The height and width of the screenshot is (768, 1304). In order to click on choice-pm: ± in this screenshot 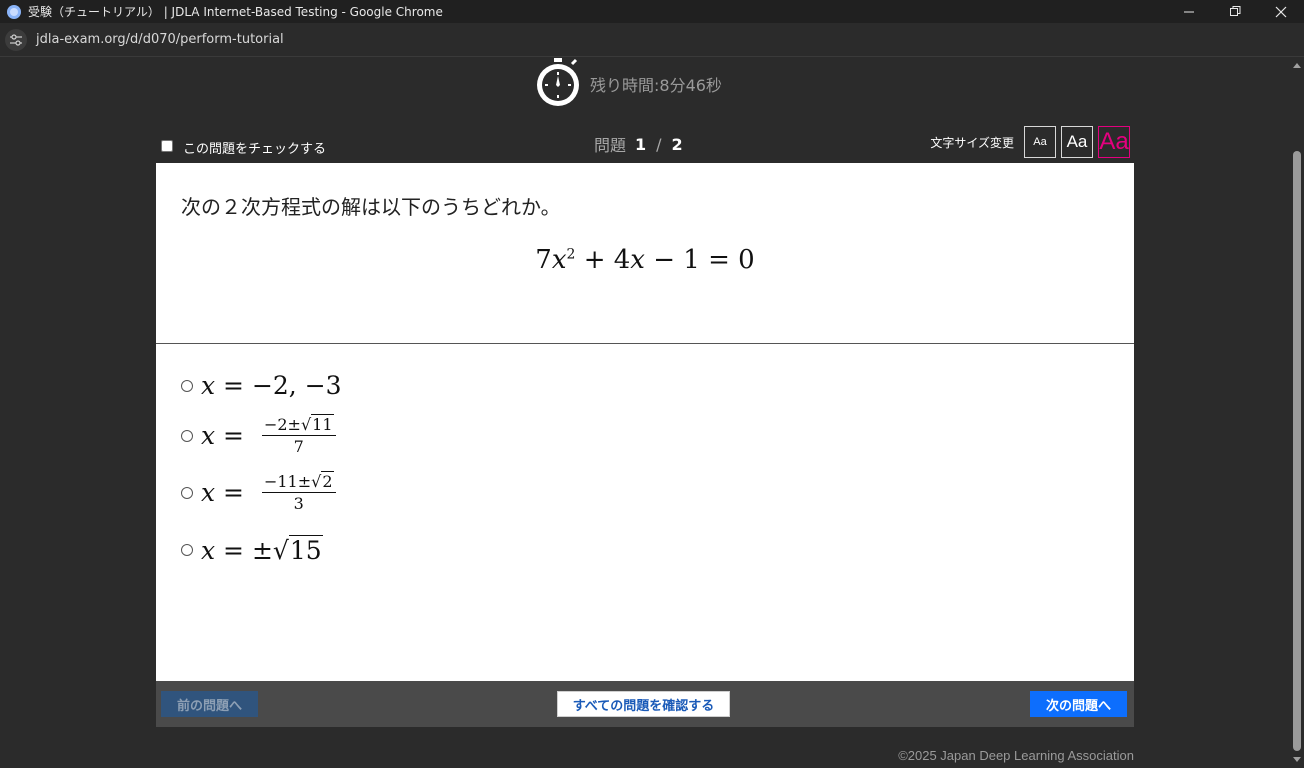, I will do `click(262, 550)`.